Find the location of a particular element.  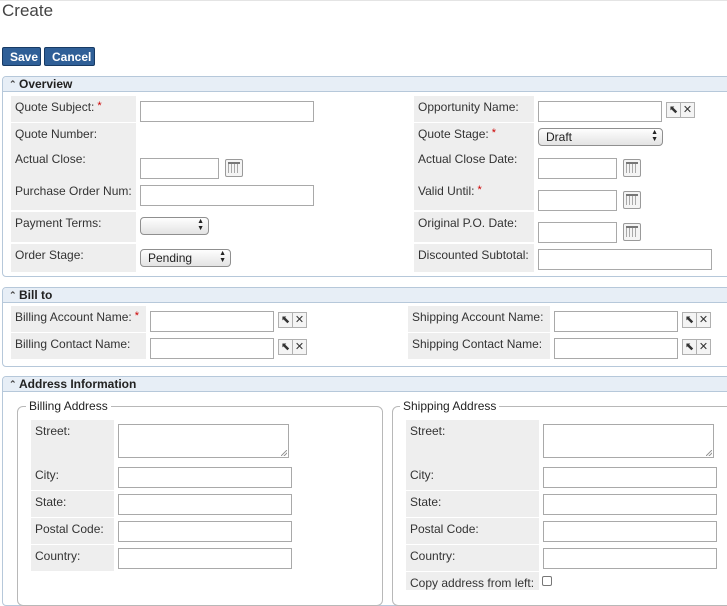

billing-account-name-label: Billing Account Name: * is located at coordinates (78, 319).